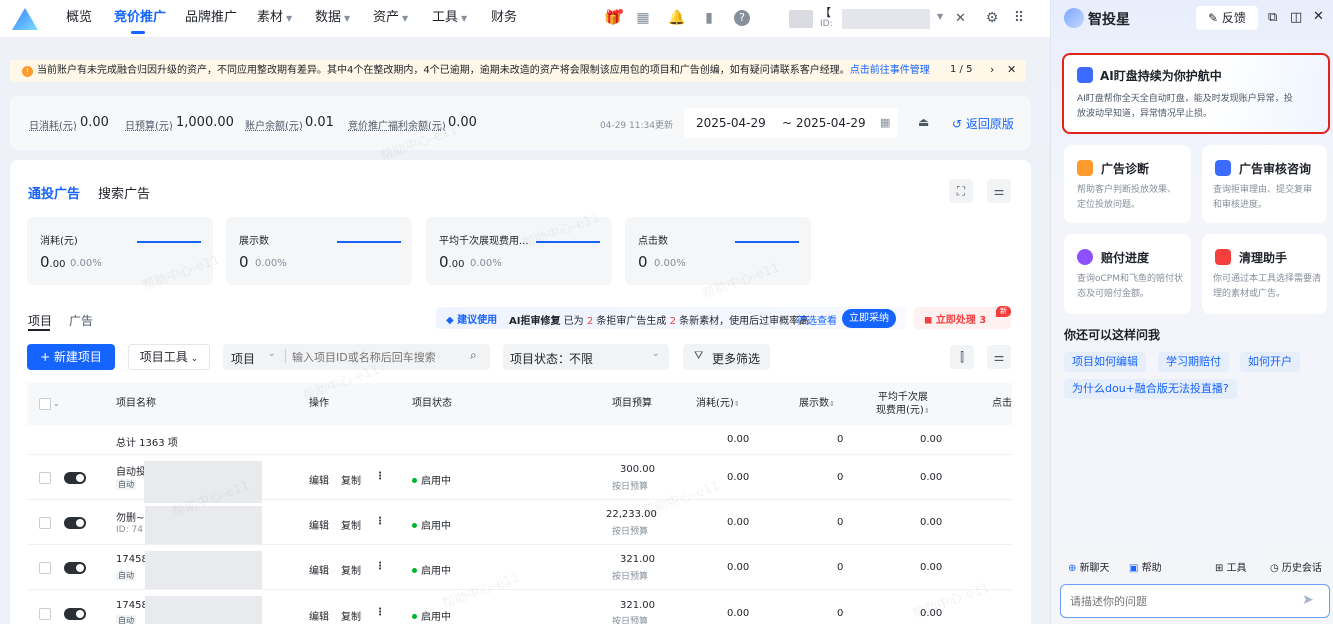 The height and width of the screenshot is (624, 1333). Describe the element at coordinates (1296, 566) in the screenshot. I see `history-button: ◷ 历史会话` at that location.